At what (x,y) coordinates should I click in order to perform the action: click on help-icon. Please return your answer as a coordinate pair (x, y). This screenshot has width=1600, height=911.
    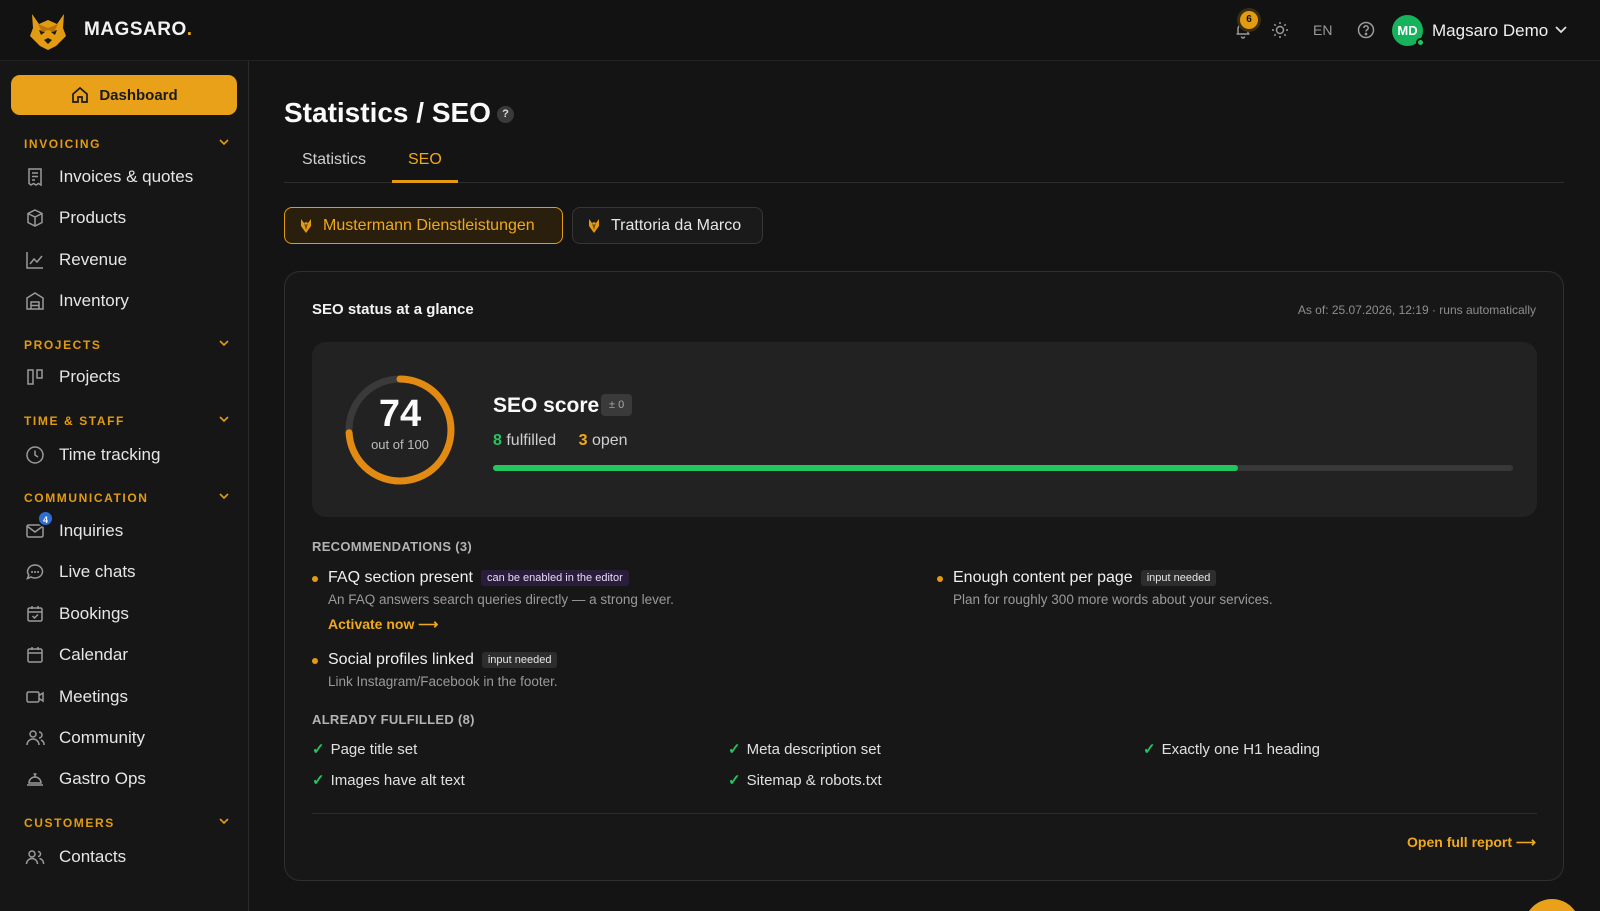
    Looking at the image, I should click on (1366, 30).